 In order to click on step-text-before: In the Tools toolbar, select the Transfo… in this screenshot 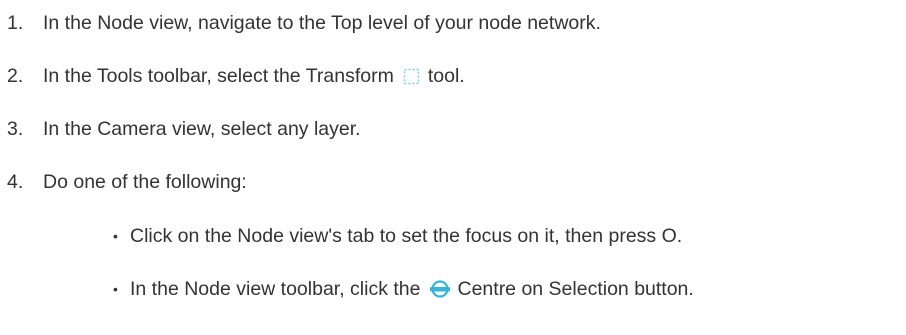, I will do `click(218, 76)`.